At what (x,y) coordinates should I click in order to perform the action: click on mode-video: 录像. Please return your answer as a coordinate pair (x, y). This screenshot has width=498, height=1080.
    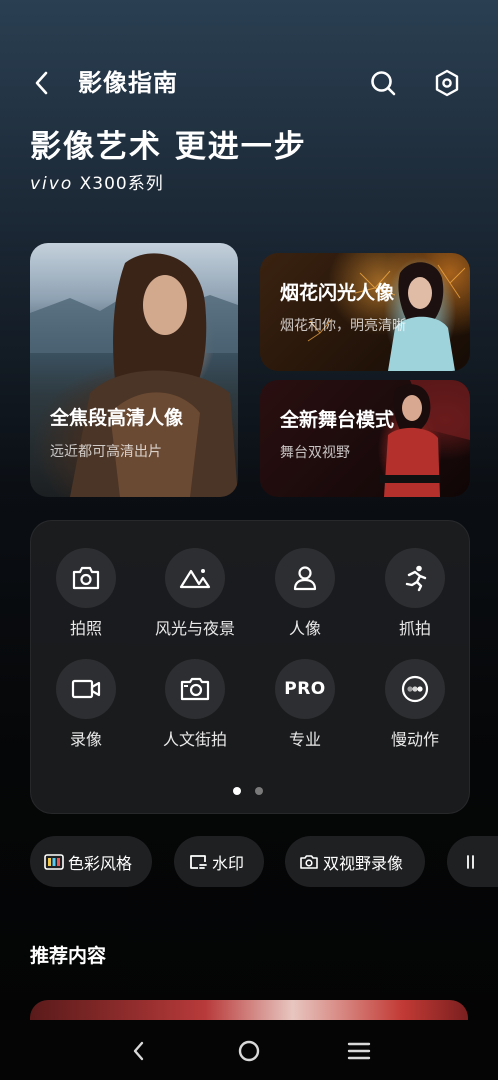
    Looking at the image, I should click on (86, 709).